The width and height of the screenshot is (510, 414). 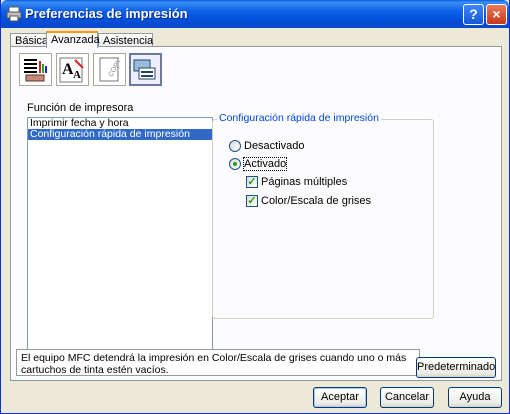 What do you see at coordinates (106, 13) in the screenshot?
I see `window-title: Preferencias de impresión` at bounding box center [106, 13].